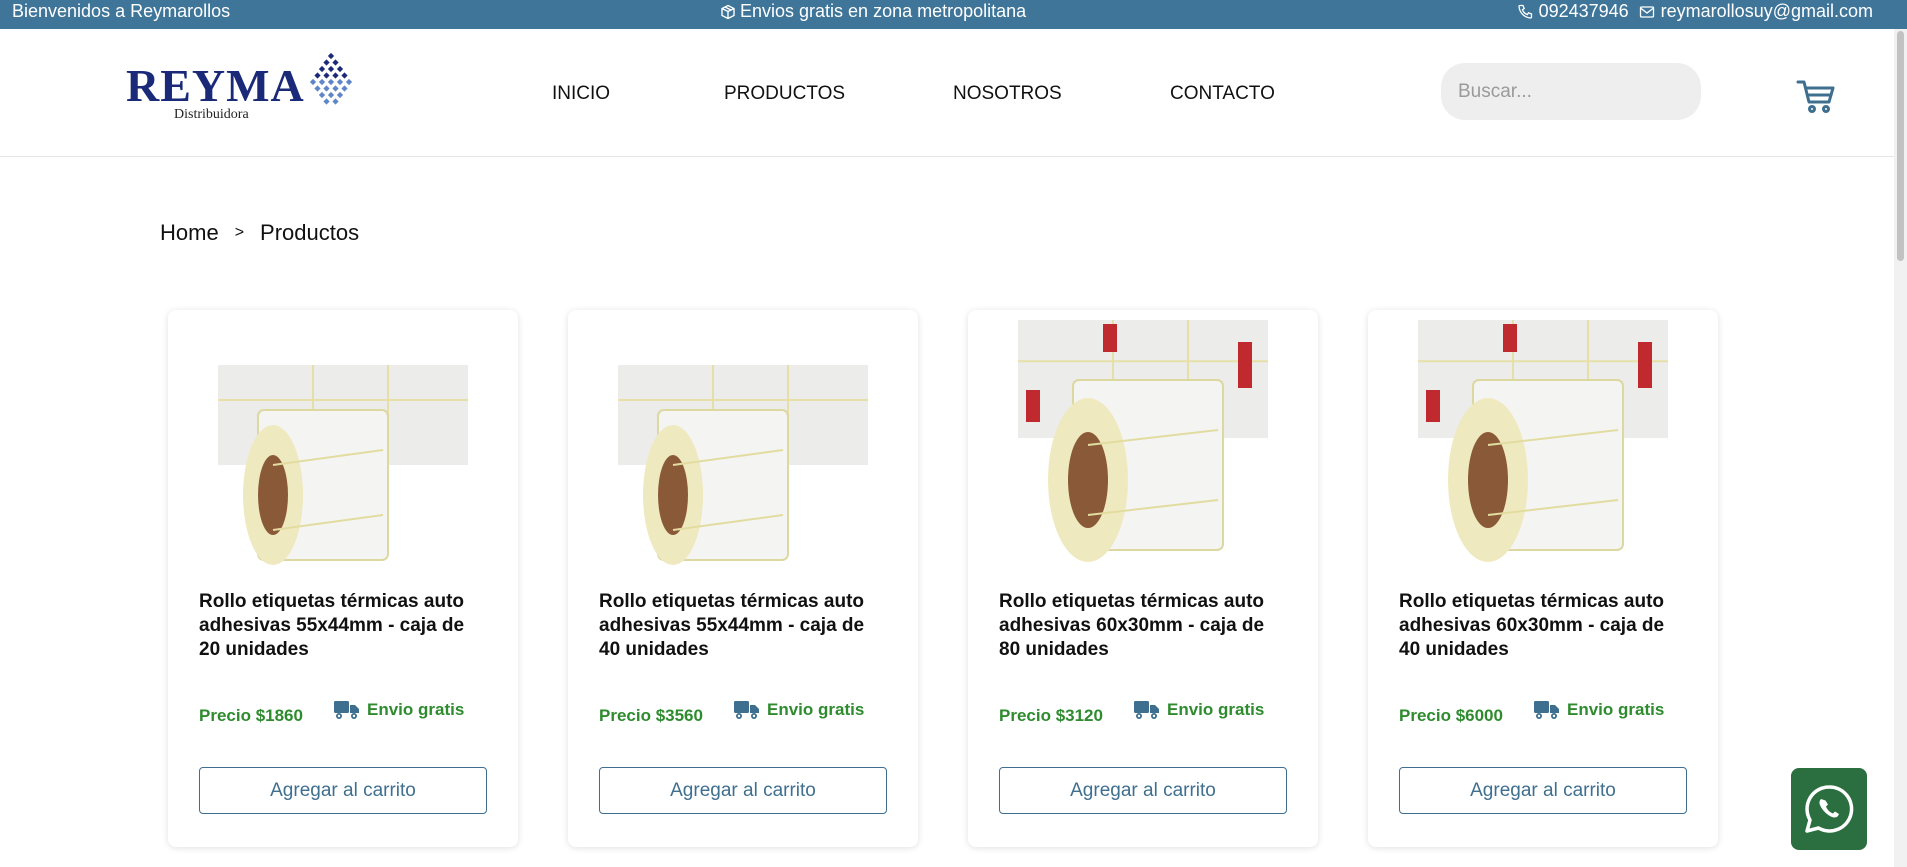 Image resolution: width=1907 pixels, height=867 pixels. I want to click on contact-info: 092437946 reymarollosuy@gmail.com, so click(1695, 11).